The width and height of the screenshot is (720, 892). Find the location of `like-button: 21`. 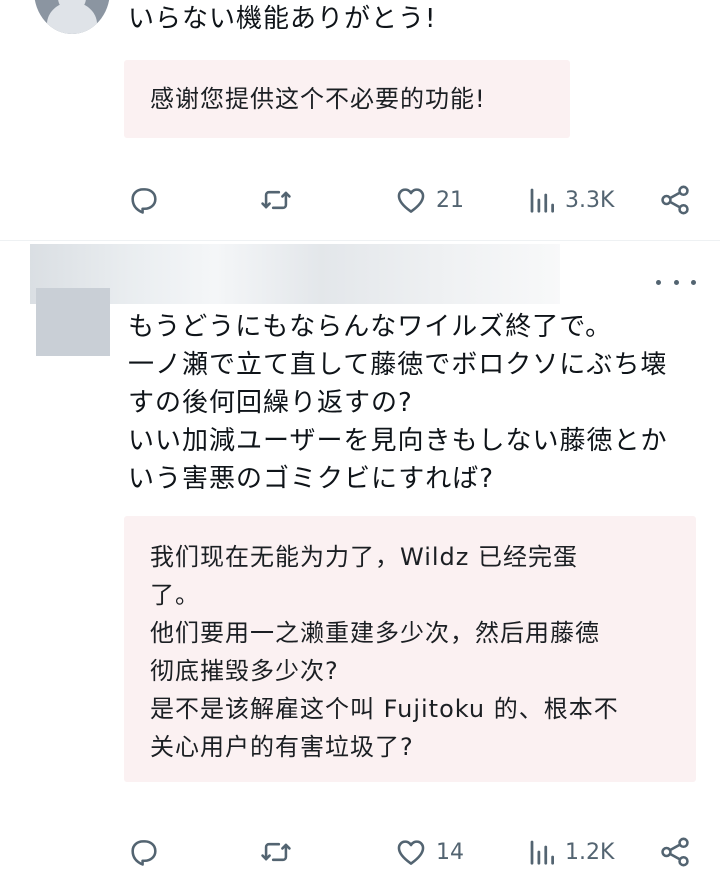

like-button: 21 is located at coordinates (429, 200).